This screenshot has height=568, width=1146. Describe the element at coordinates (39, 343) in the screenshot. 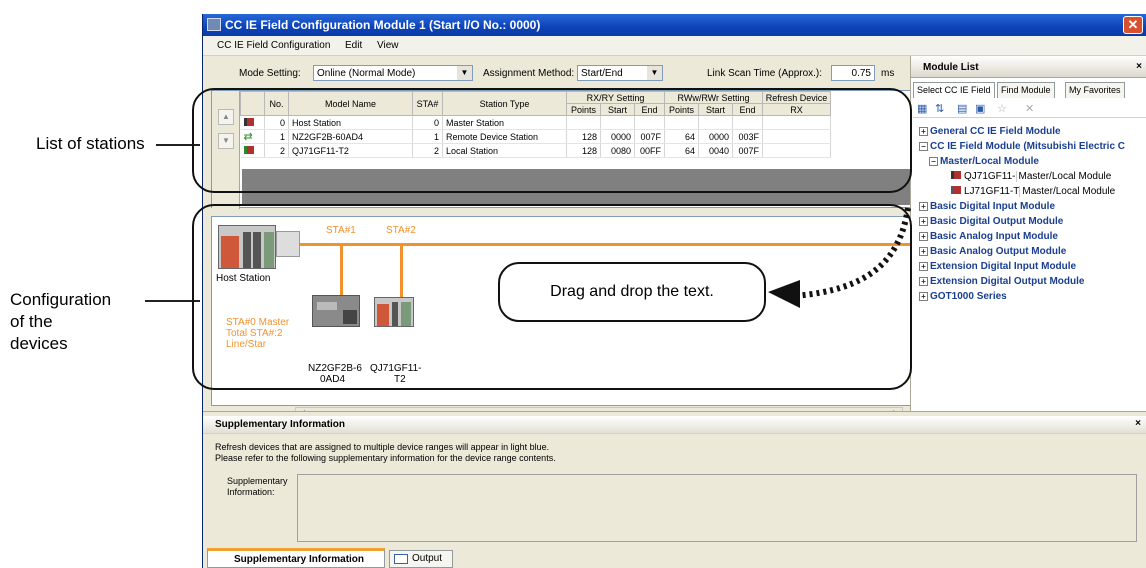

I see `annotation-configuration-line3: devices` at that location.